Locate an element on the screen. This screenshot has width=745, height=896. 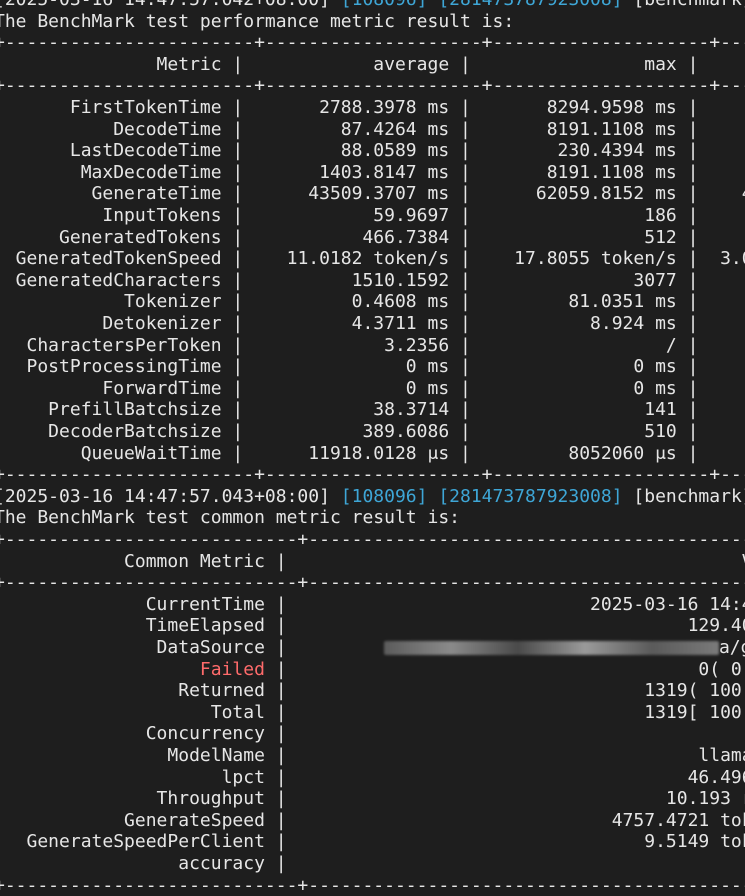
metric-average: 1510.1592 | is located at coordinates (368, 280).